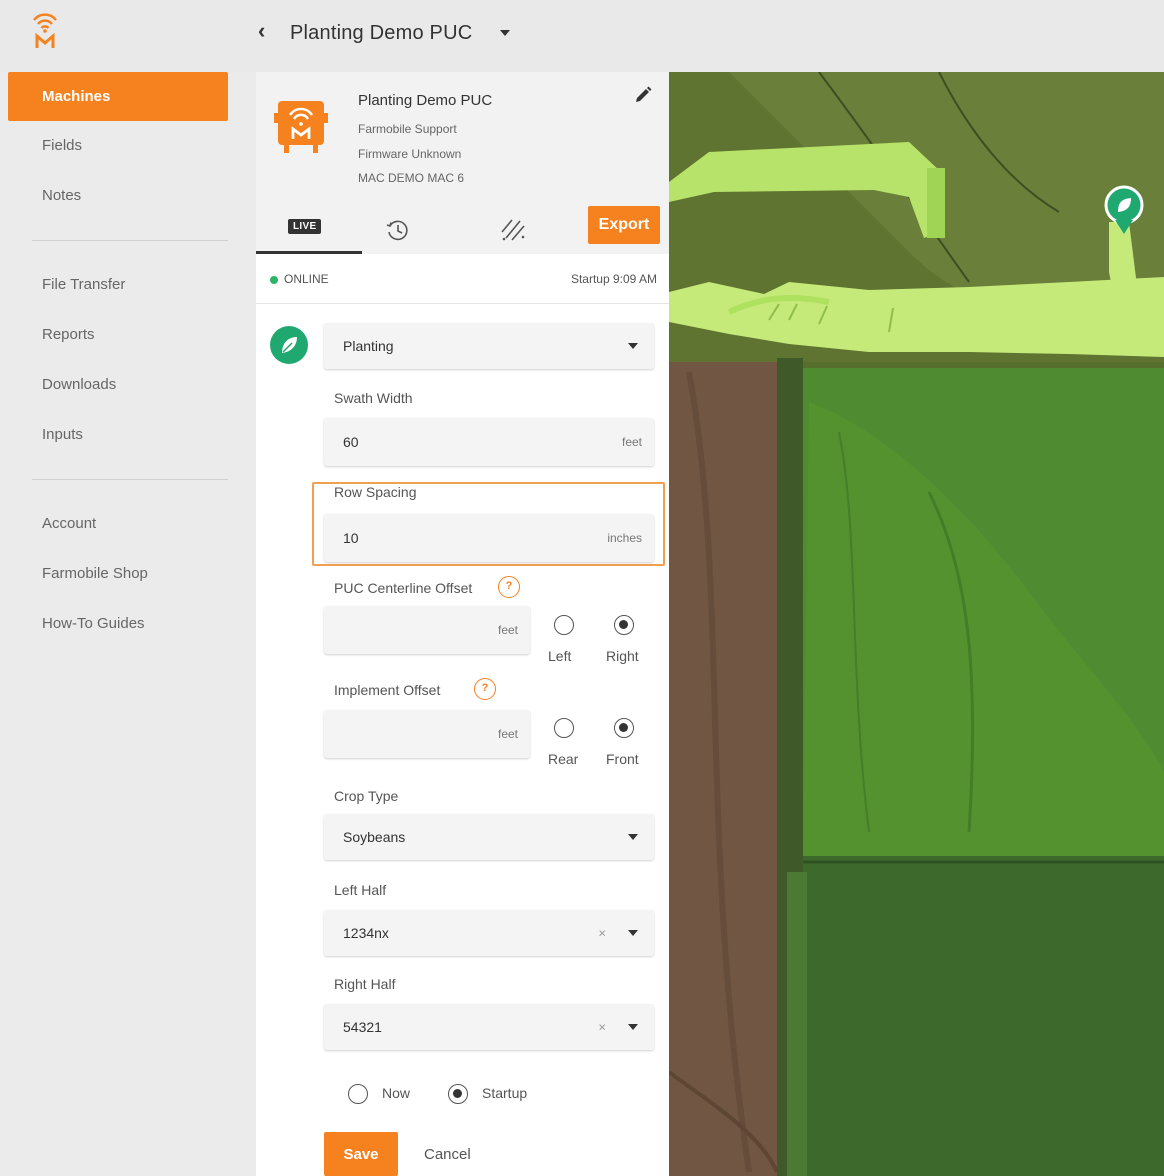  Describe the element at coordinates (361, 1154) in the screenshot. I see `save-button: Save` at that location.